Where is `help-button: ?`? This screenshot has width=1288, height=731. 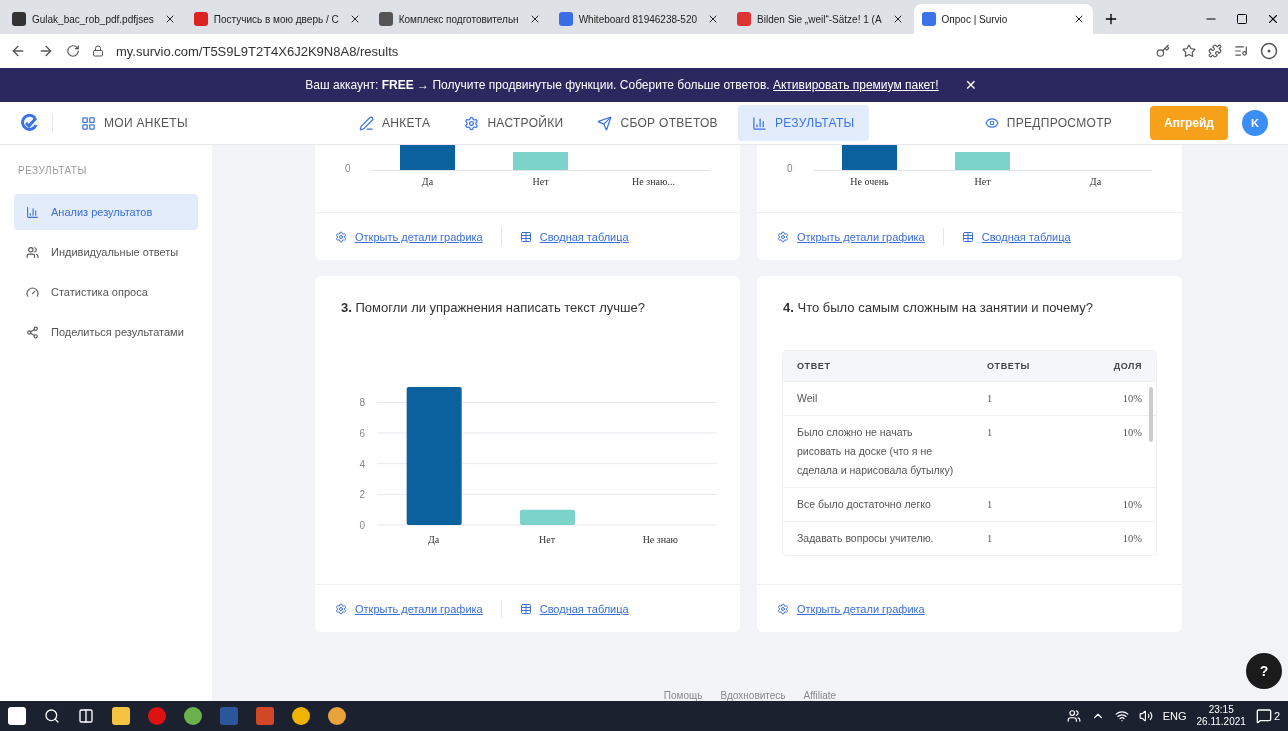 help-button: ? is located at coordinates (1264, 671).